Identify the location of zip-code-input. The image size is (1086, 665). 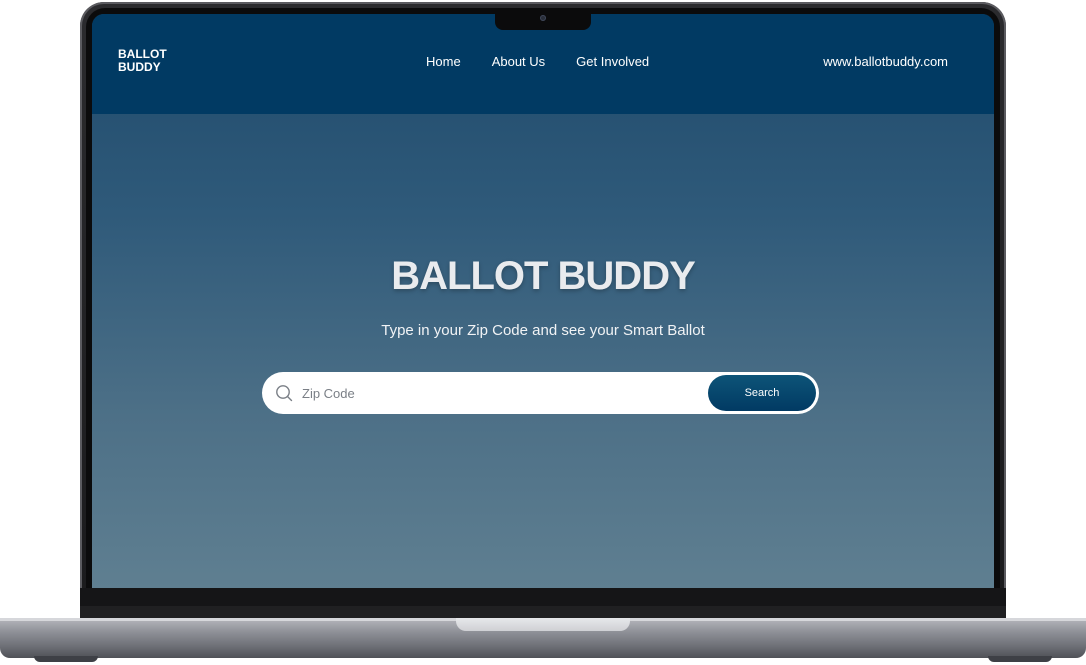
(502, 393).